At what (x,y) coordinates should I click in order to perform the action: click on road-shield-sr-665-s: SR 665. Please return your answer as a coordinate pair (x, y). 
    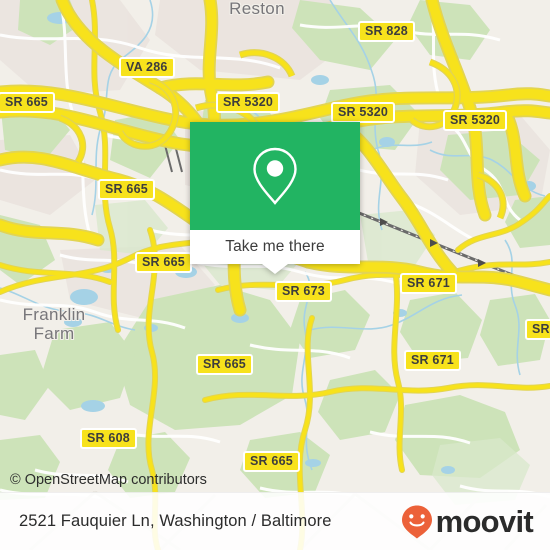
    Looking at the image, I should click on (224, 364).